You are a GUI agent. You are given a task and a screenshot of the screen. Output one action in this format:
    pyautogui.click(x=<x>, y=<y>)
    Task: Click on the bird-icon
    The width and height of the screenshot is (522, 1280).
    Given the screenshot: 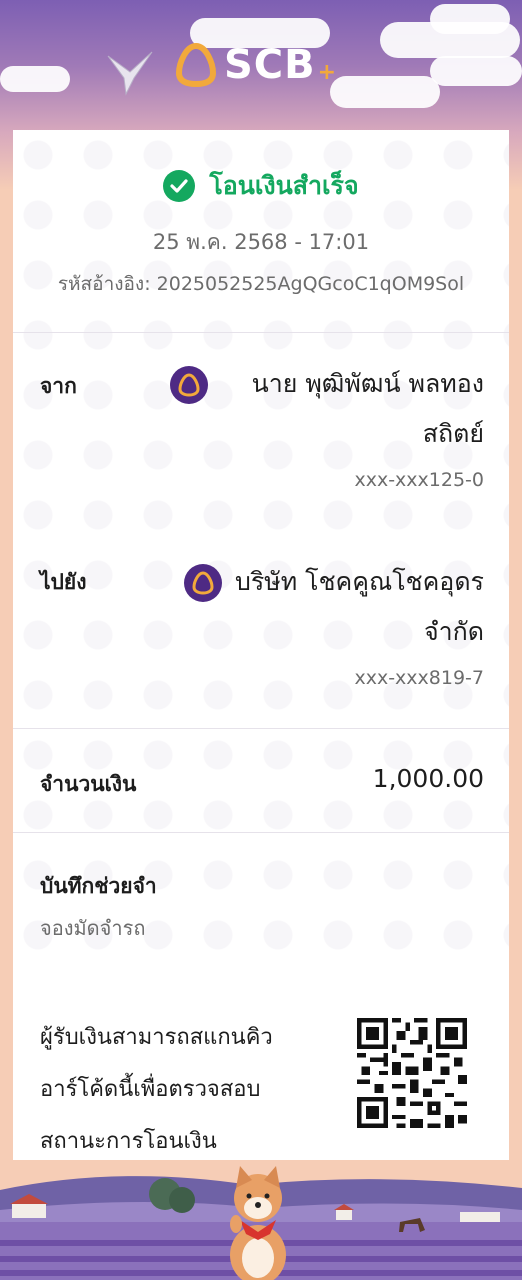 What is the action you would take?
    pyautogui.click(x=130, y=73)
    